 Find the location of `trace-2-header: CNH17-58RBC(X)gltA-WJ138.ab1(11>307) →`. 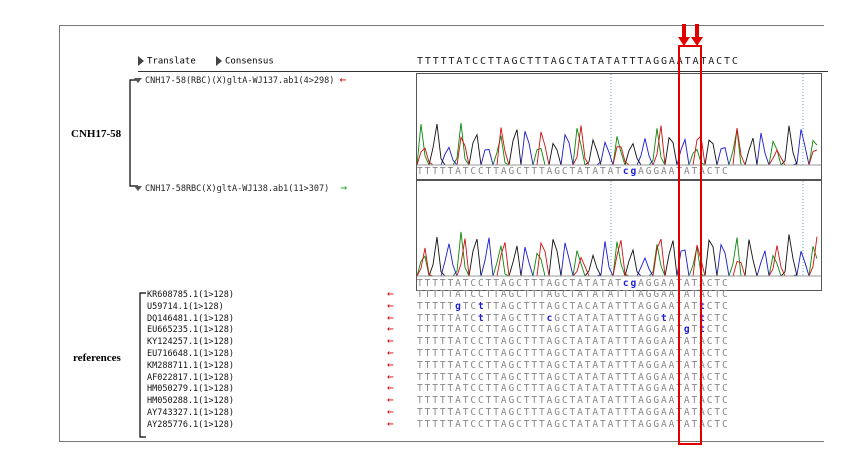

trace-2-header: CNH17-58RBC(X)gltA-WJ138.ab1(11>307) → is located at coordinates (240, 187).